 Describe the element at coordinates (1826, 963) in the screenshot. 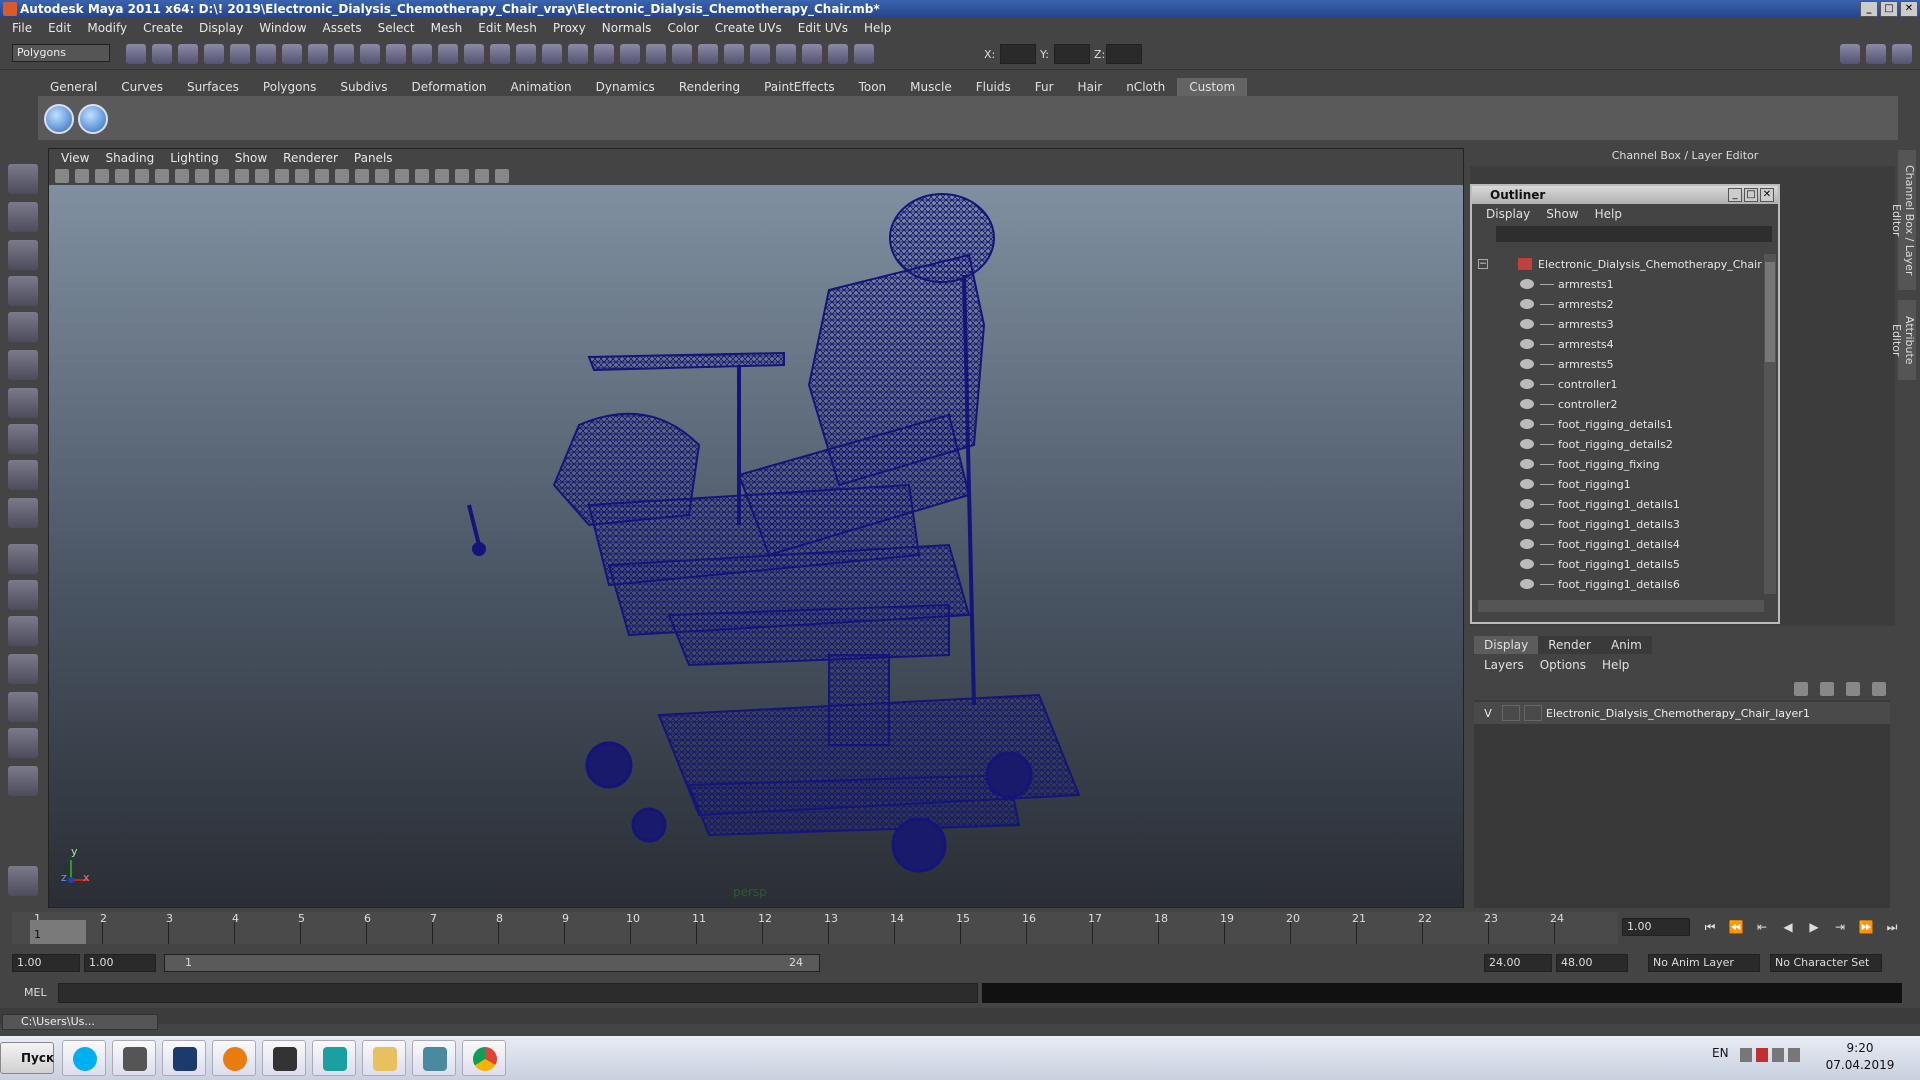

I see `character-set-dropdown: No Character Set` at that location.